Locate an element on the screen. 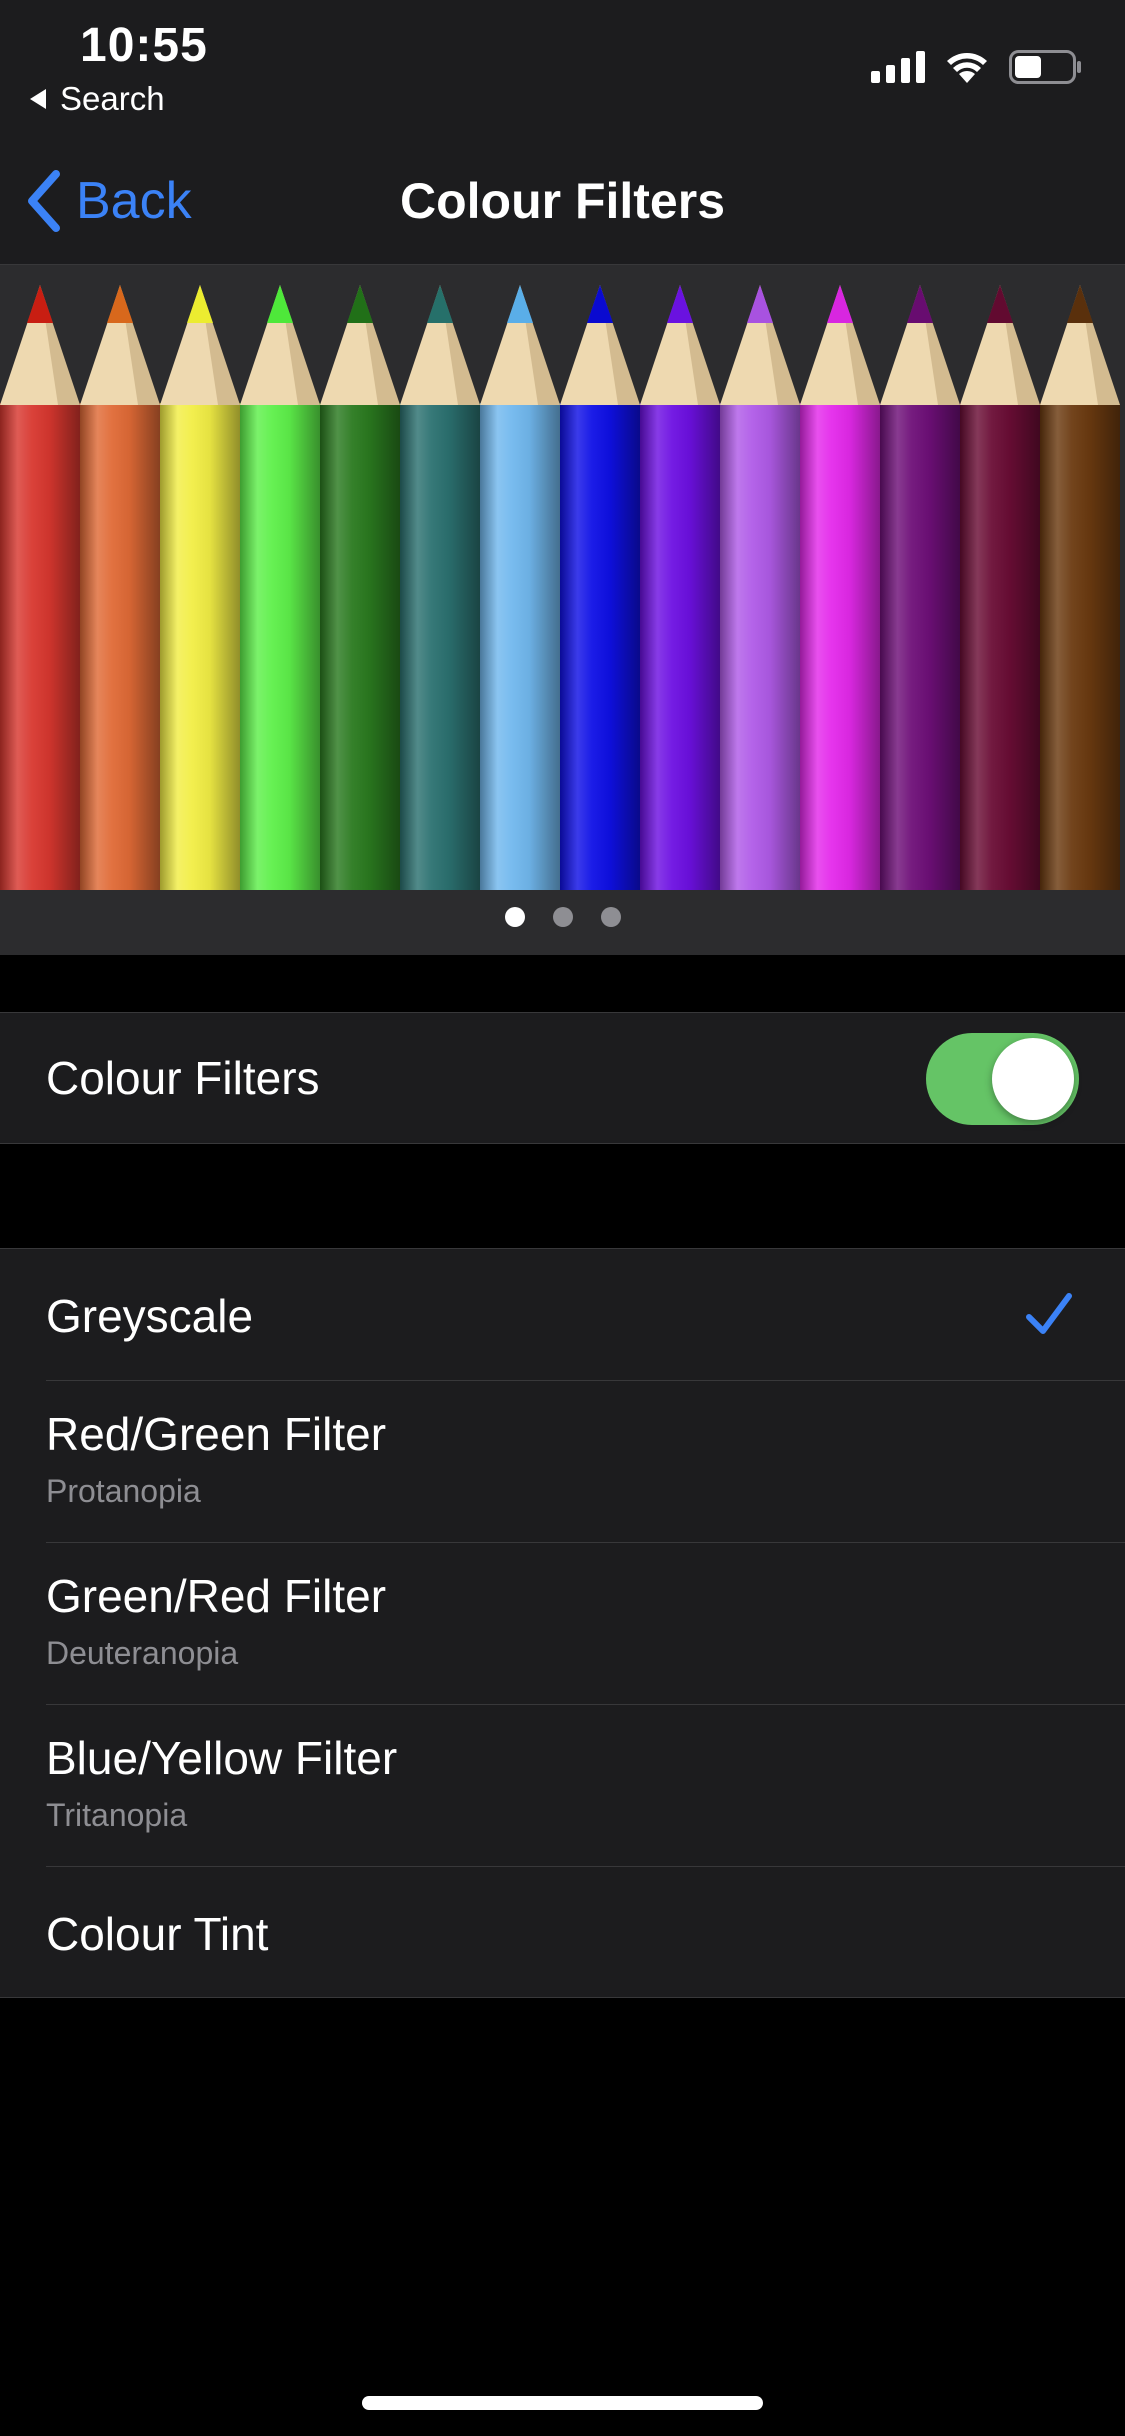 The image size is (1125, 2436). colour-filters-switch is located at coordinates (1002, 1079).